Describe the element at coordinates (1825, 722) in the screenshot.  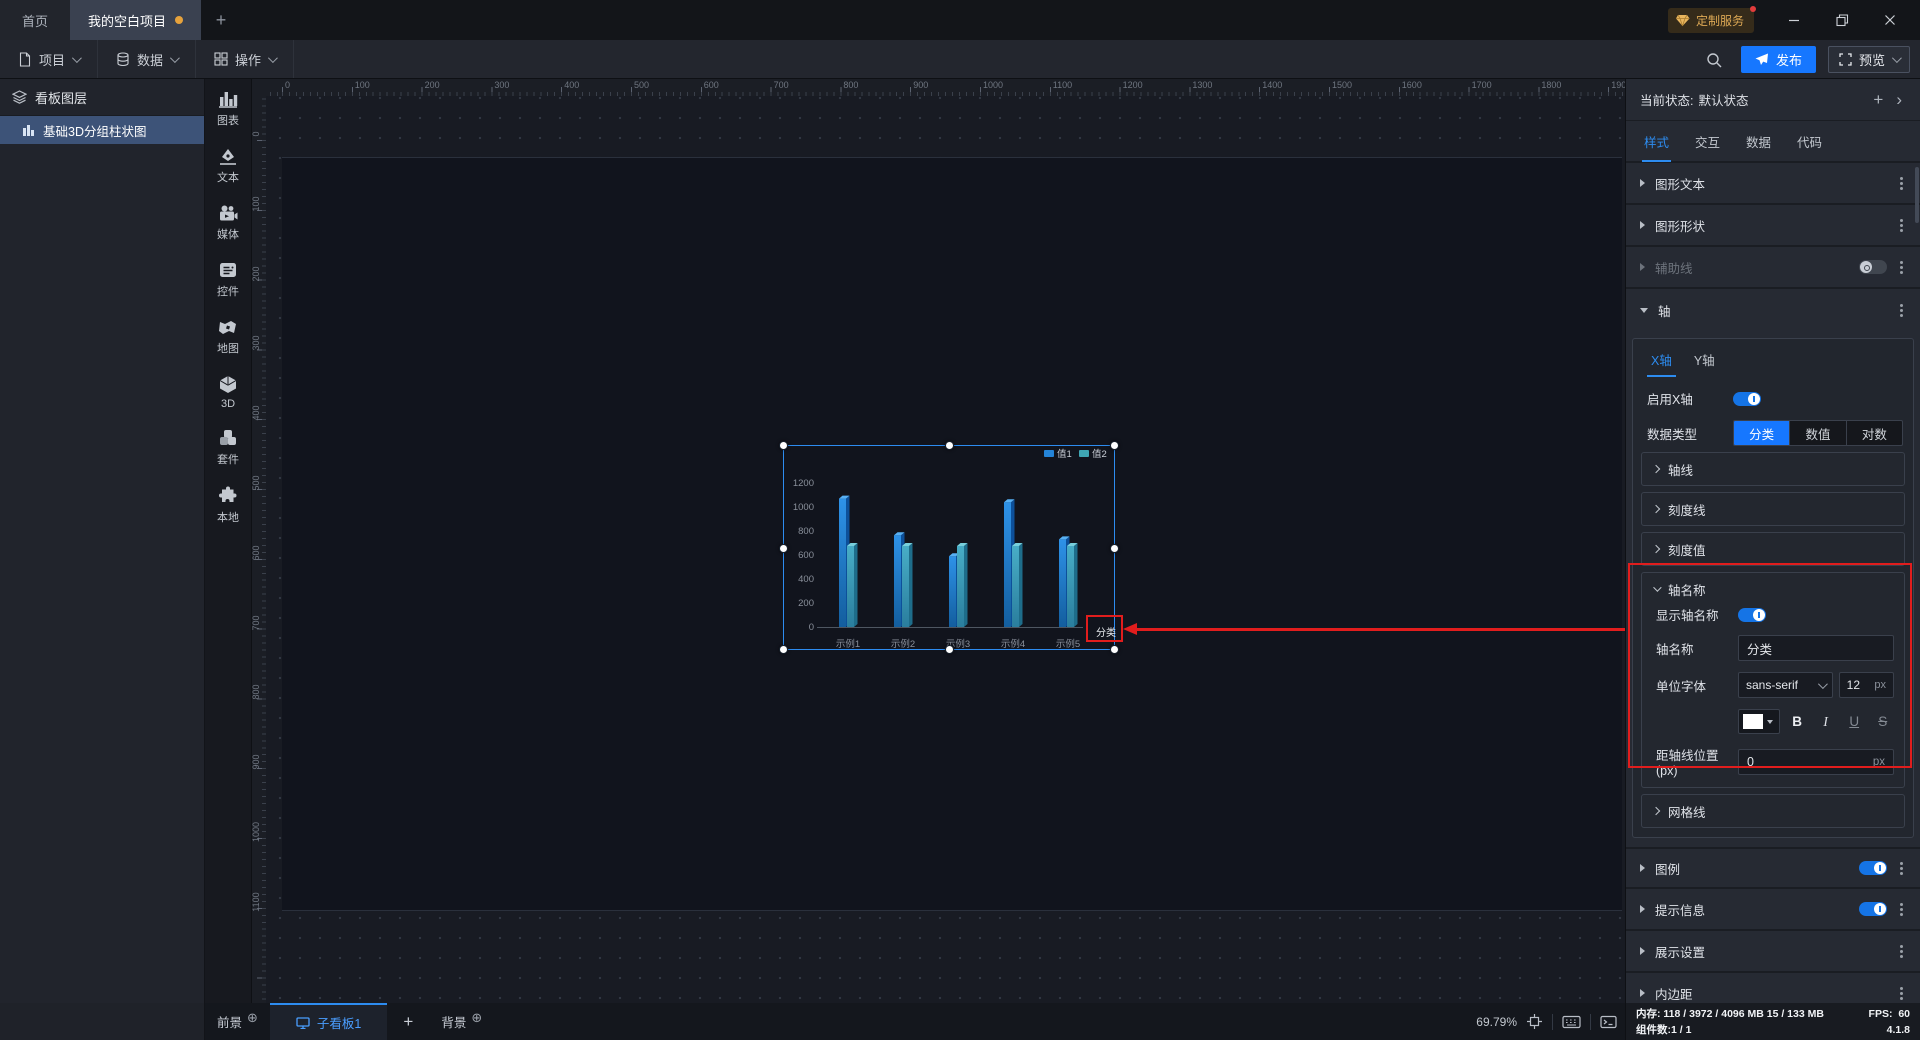
I see `italic-button: I` at that location.